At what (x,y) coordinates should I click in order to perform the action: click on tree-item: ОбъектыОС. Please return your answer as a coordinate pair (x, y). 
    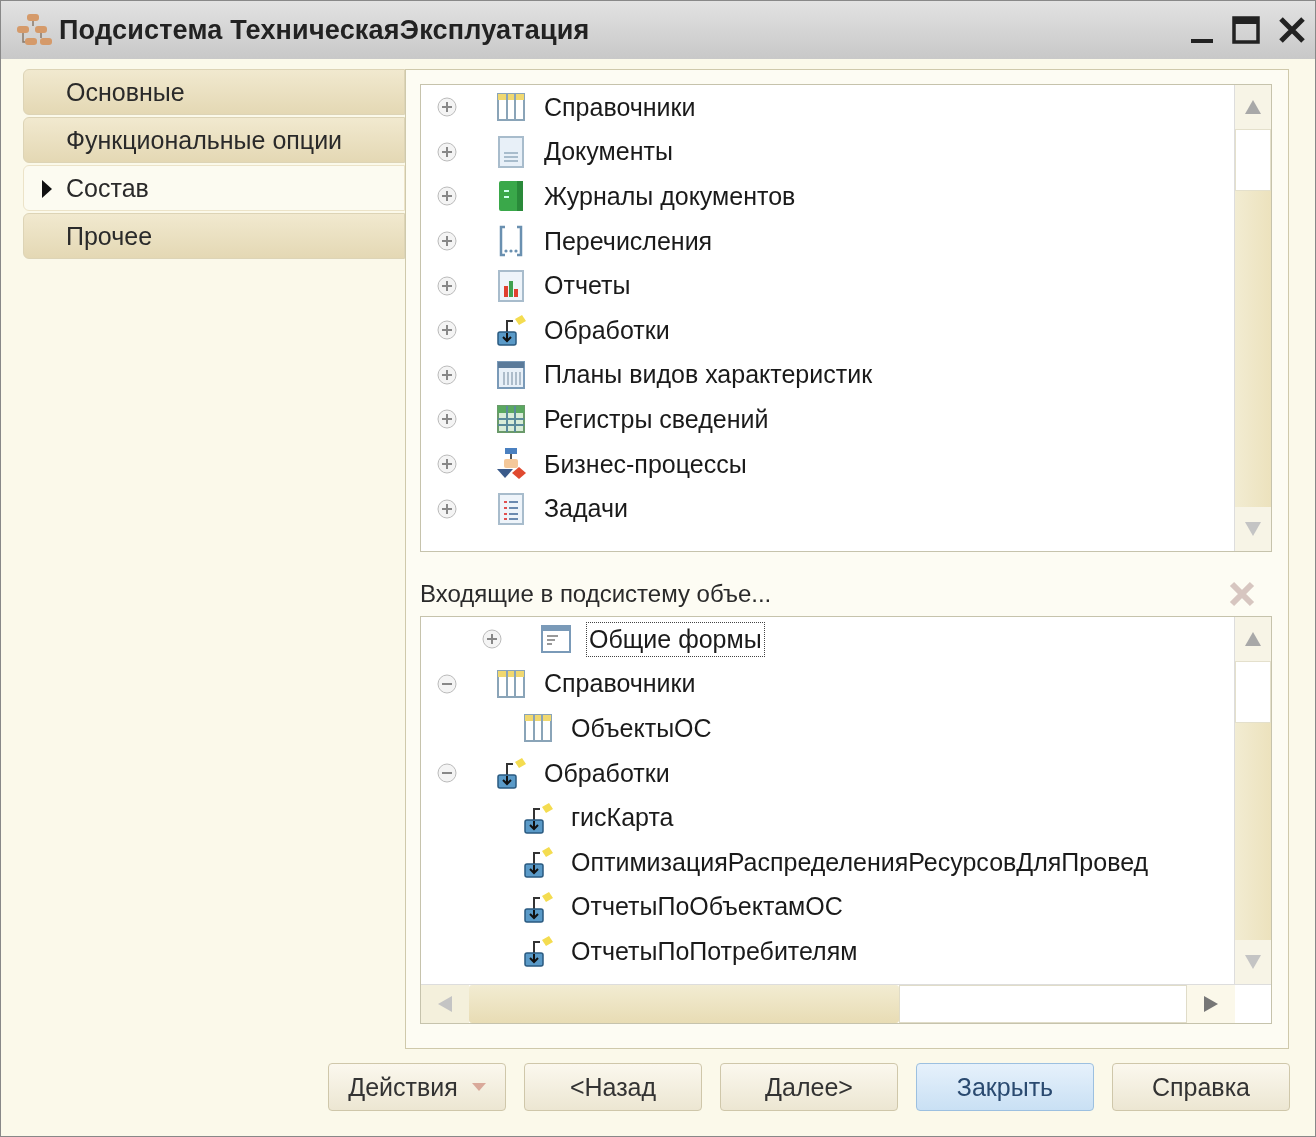
    Looking at the image, I should click on (641, 728).